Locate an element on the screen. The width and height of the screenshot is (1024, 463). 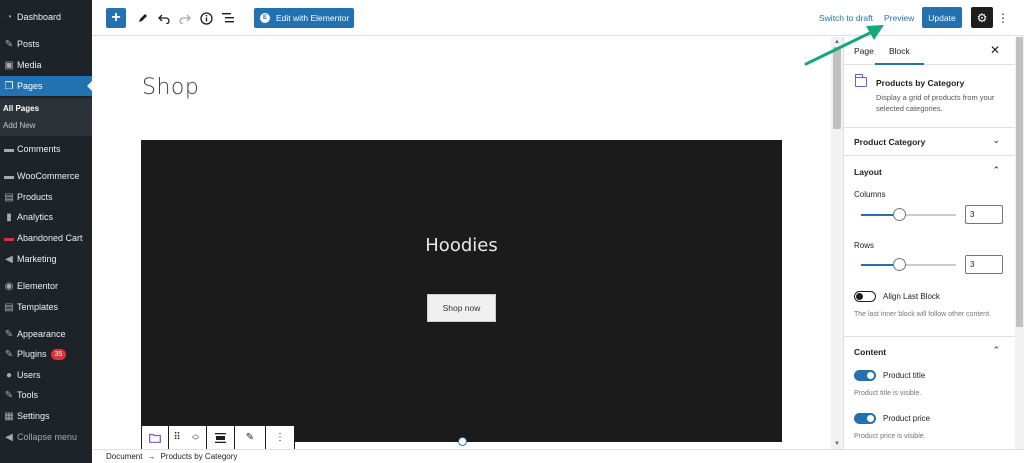
category-title: Hoodies is located at coordinates (461, 245).